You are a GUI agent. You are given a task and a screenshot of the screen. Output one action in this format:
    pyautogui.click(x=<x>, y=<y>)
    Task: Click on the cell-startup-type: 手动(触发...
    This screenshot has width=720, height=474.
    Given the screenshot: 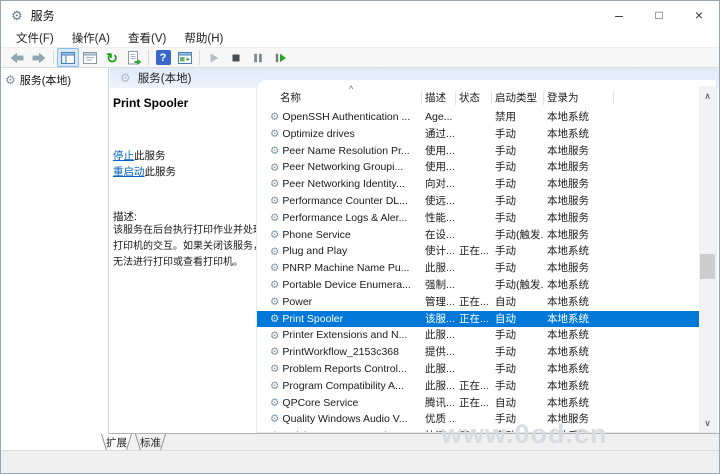 What is the action you would take?
    pyautogui.click(x=519, y=284)
    